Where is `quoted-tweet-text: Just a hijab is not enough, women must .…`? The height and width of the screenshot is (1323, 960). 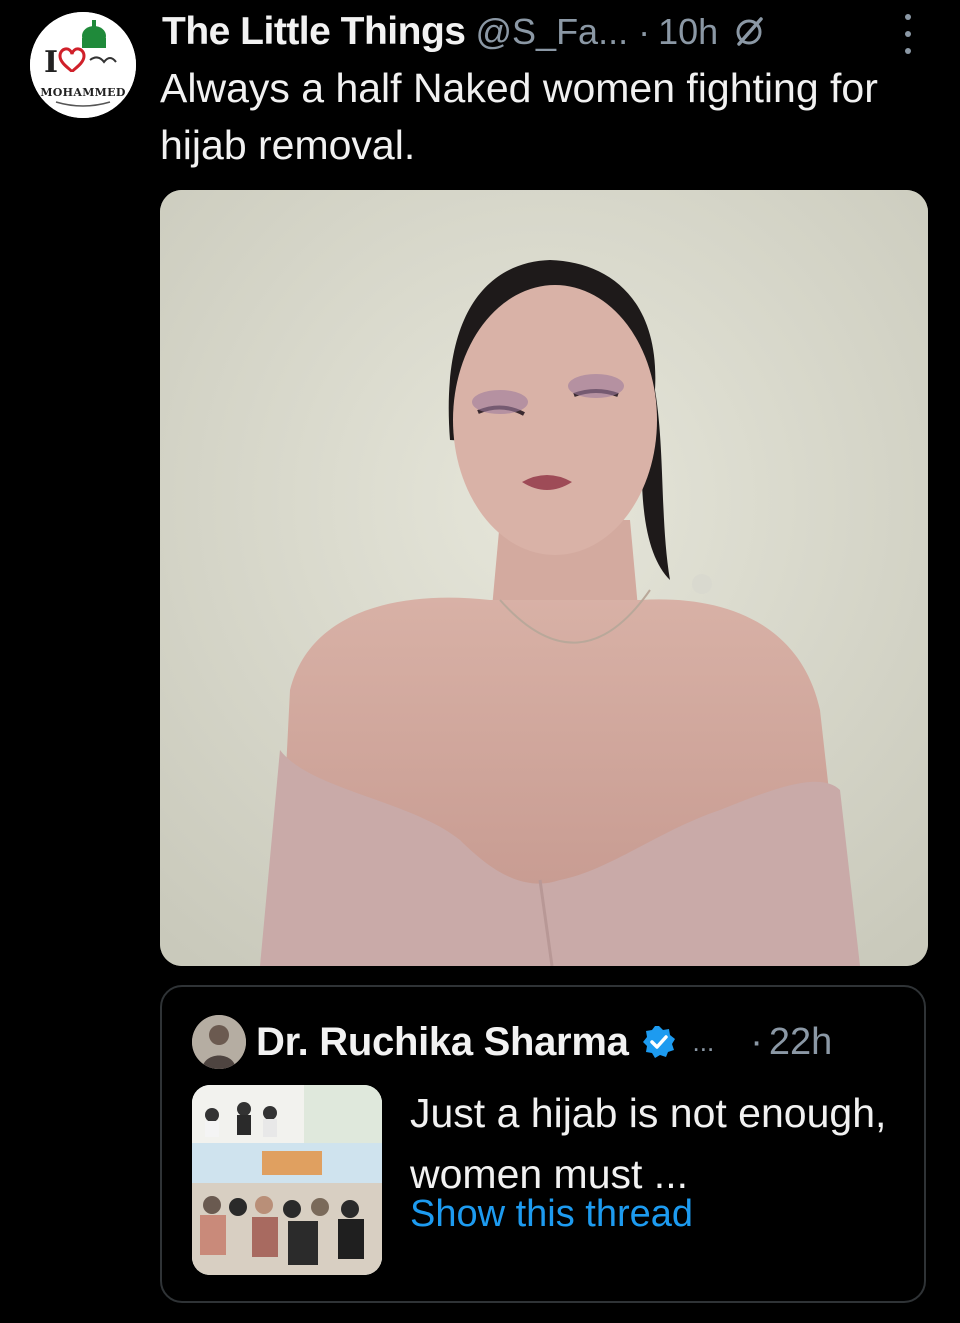 quoted-tweet-text: Just a hijab is not enough, women must .… is located at coordinates (648, 1143).